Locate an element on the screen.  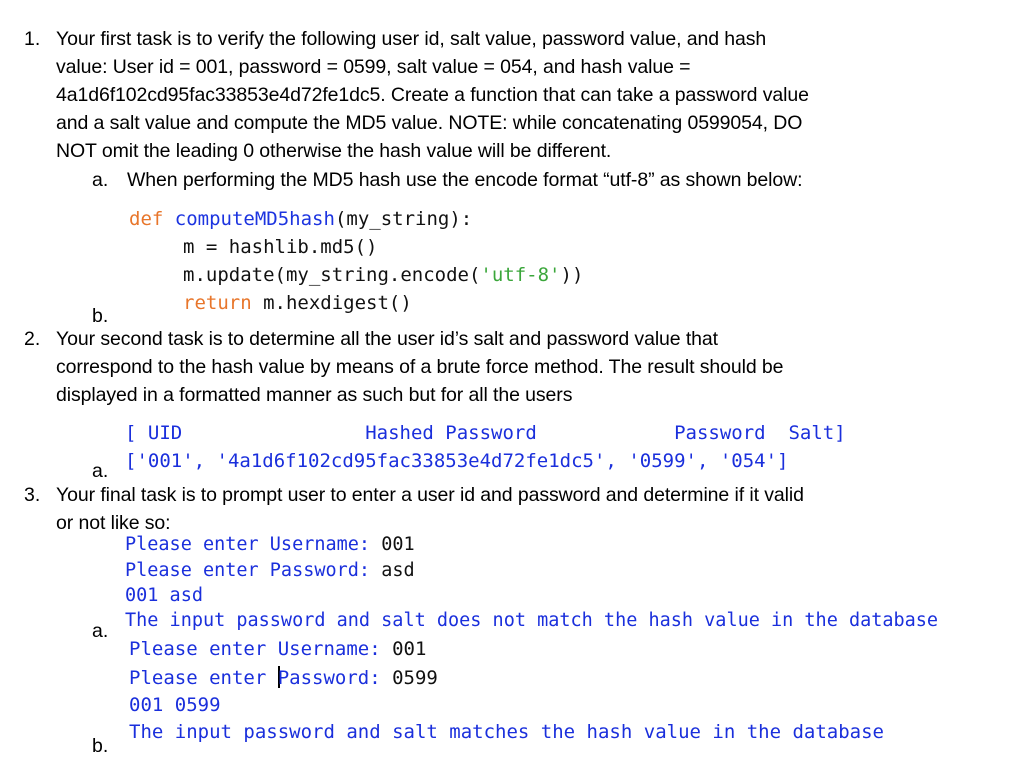
example-a-username-line: Please enter Username: 001 is located at coordinates (270, 544).